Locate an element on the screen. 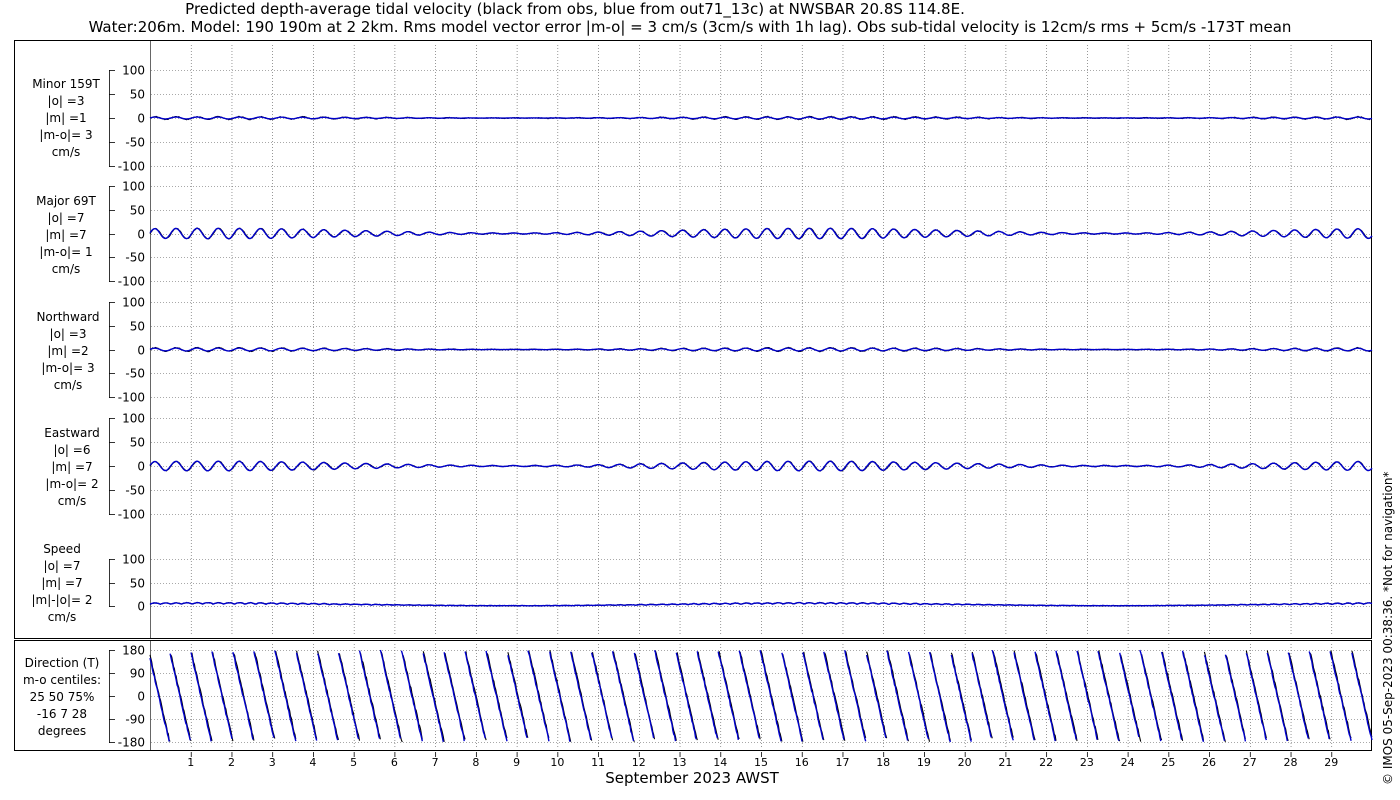  x-tick-label: 26 is located at coordinates (1209, 762).